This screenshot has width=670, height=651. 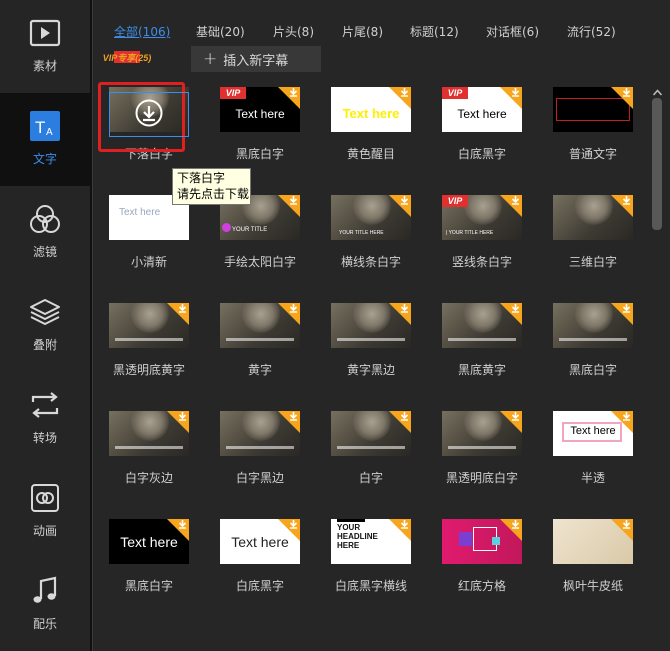 I want to click on template-item: 黄字, so click(x=269, y=346).